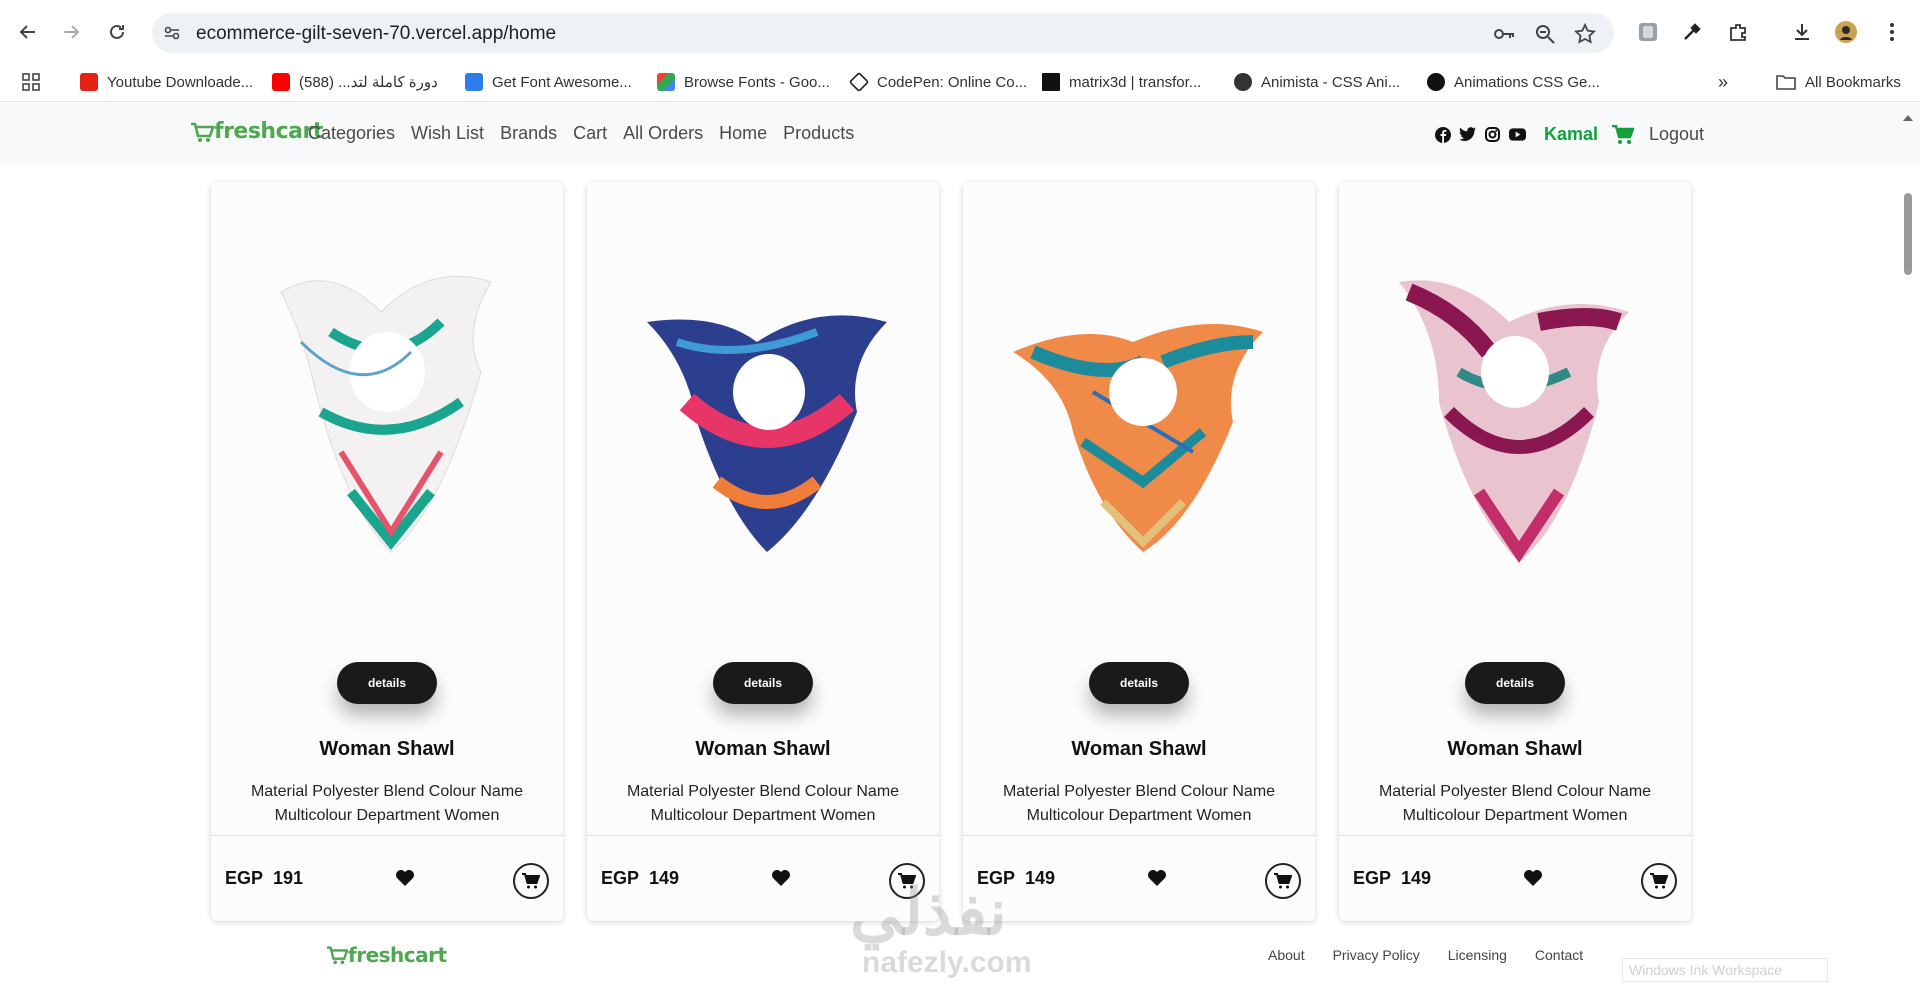 The height and width of the screenshot is (985, 1920). Describe the element at coordinates (663, 133) in the screenshot. I see `nav-all-orders: All Orders` at that location.